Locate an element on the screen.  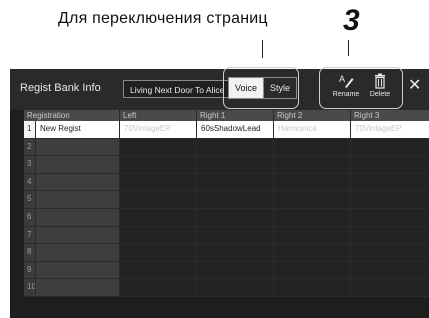
close-icon: ✕ is located at coordinates (414, 86).